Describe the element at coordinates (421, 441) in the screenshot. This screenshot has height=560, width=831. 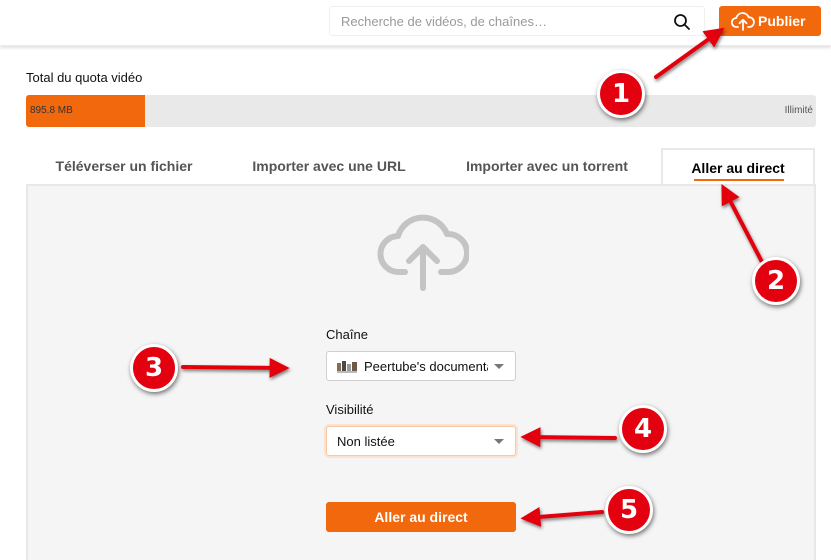
I see `visibility-select: Non listée` at that location.